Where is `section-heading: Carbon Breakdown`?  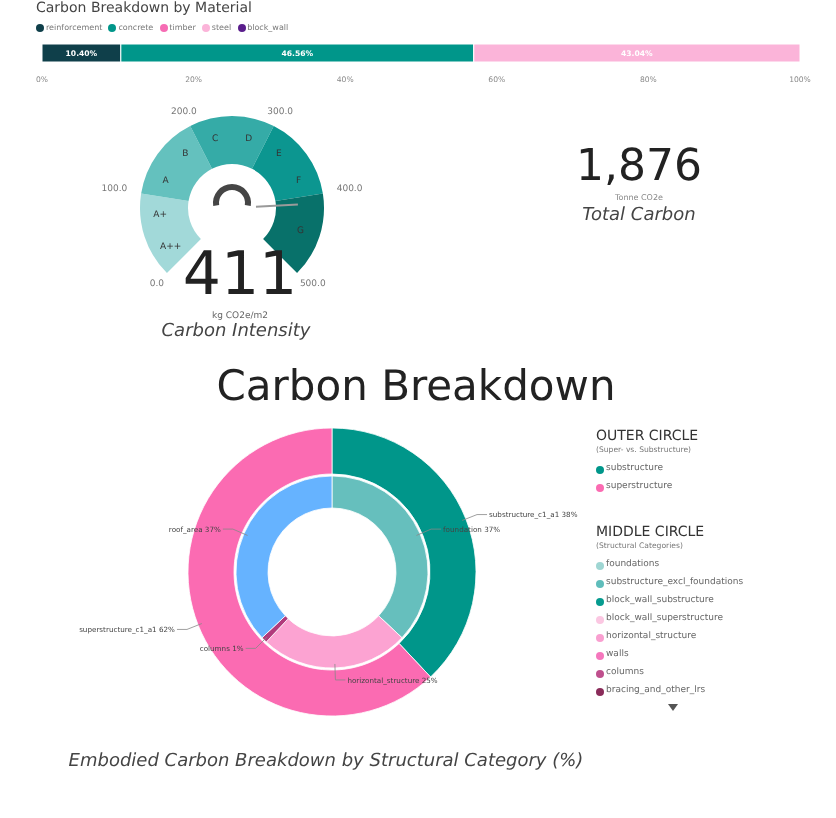 section-heading: Carbon Breakdown is located at coordinates (416, 386).